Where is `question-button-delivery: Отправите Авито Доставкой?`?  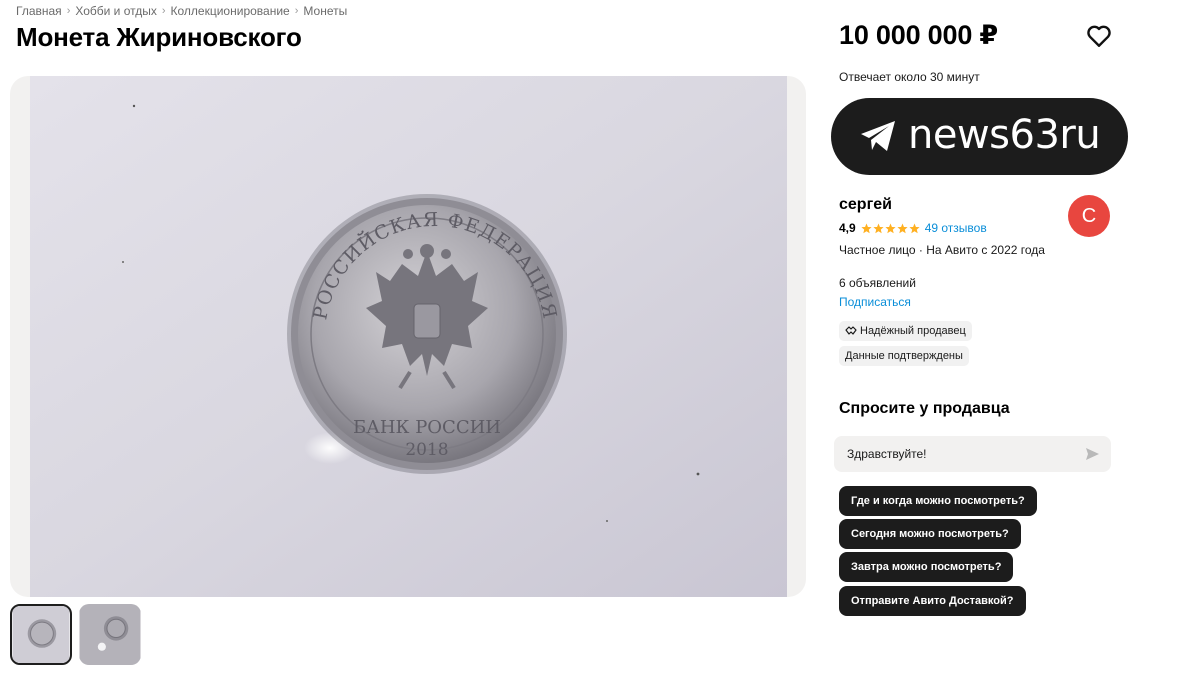 question-button-delivery: Отправите Авито Доставкой? is located at coordinates (932, 601).